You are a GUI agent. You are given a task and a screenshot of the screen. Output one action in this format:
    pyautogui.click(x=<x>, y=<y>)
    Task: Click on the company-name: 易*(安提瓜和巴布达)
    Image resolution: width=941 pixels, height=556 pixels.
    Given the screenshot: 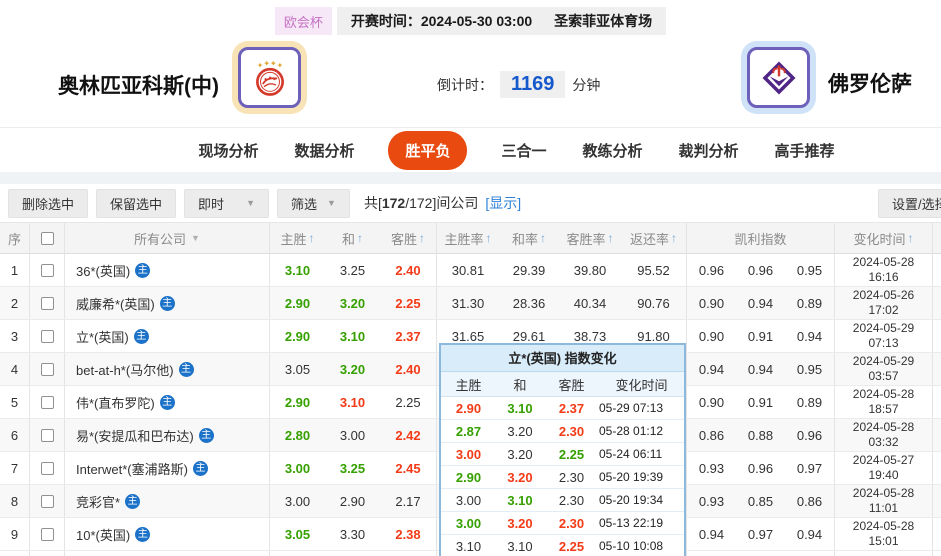 What is the action you would take?
    pyautogui.click(x=135, y=435)
    